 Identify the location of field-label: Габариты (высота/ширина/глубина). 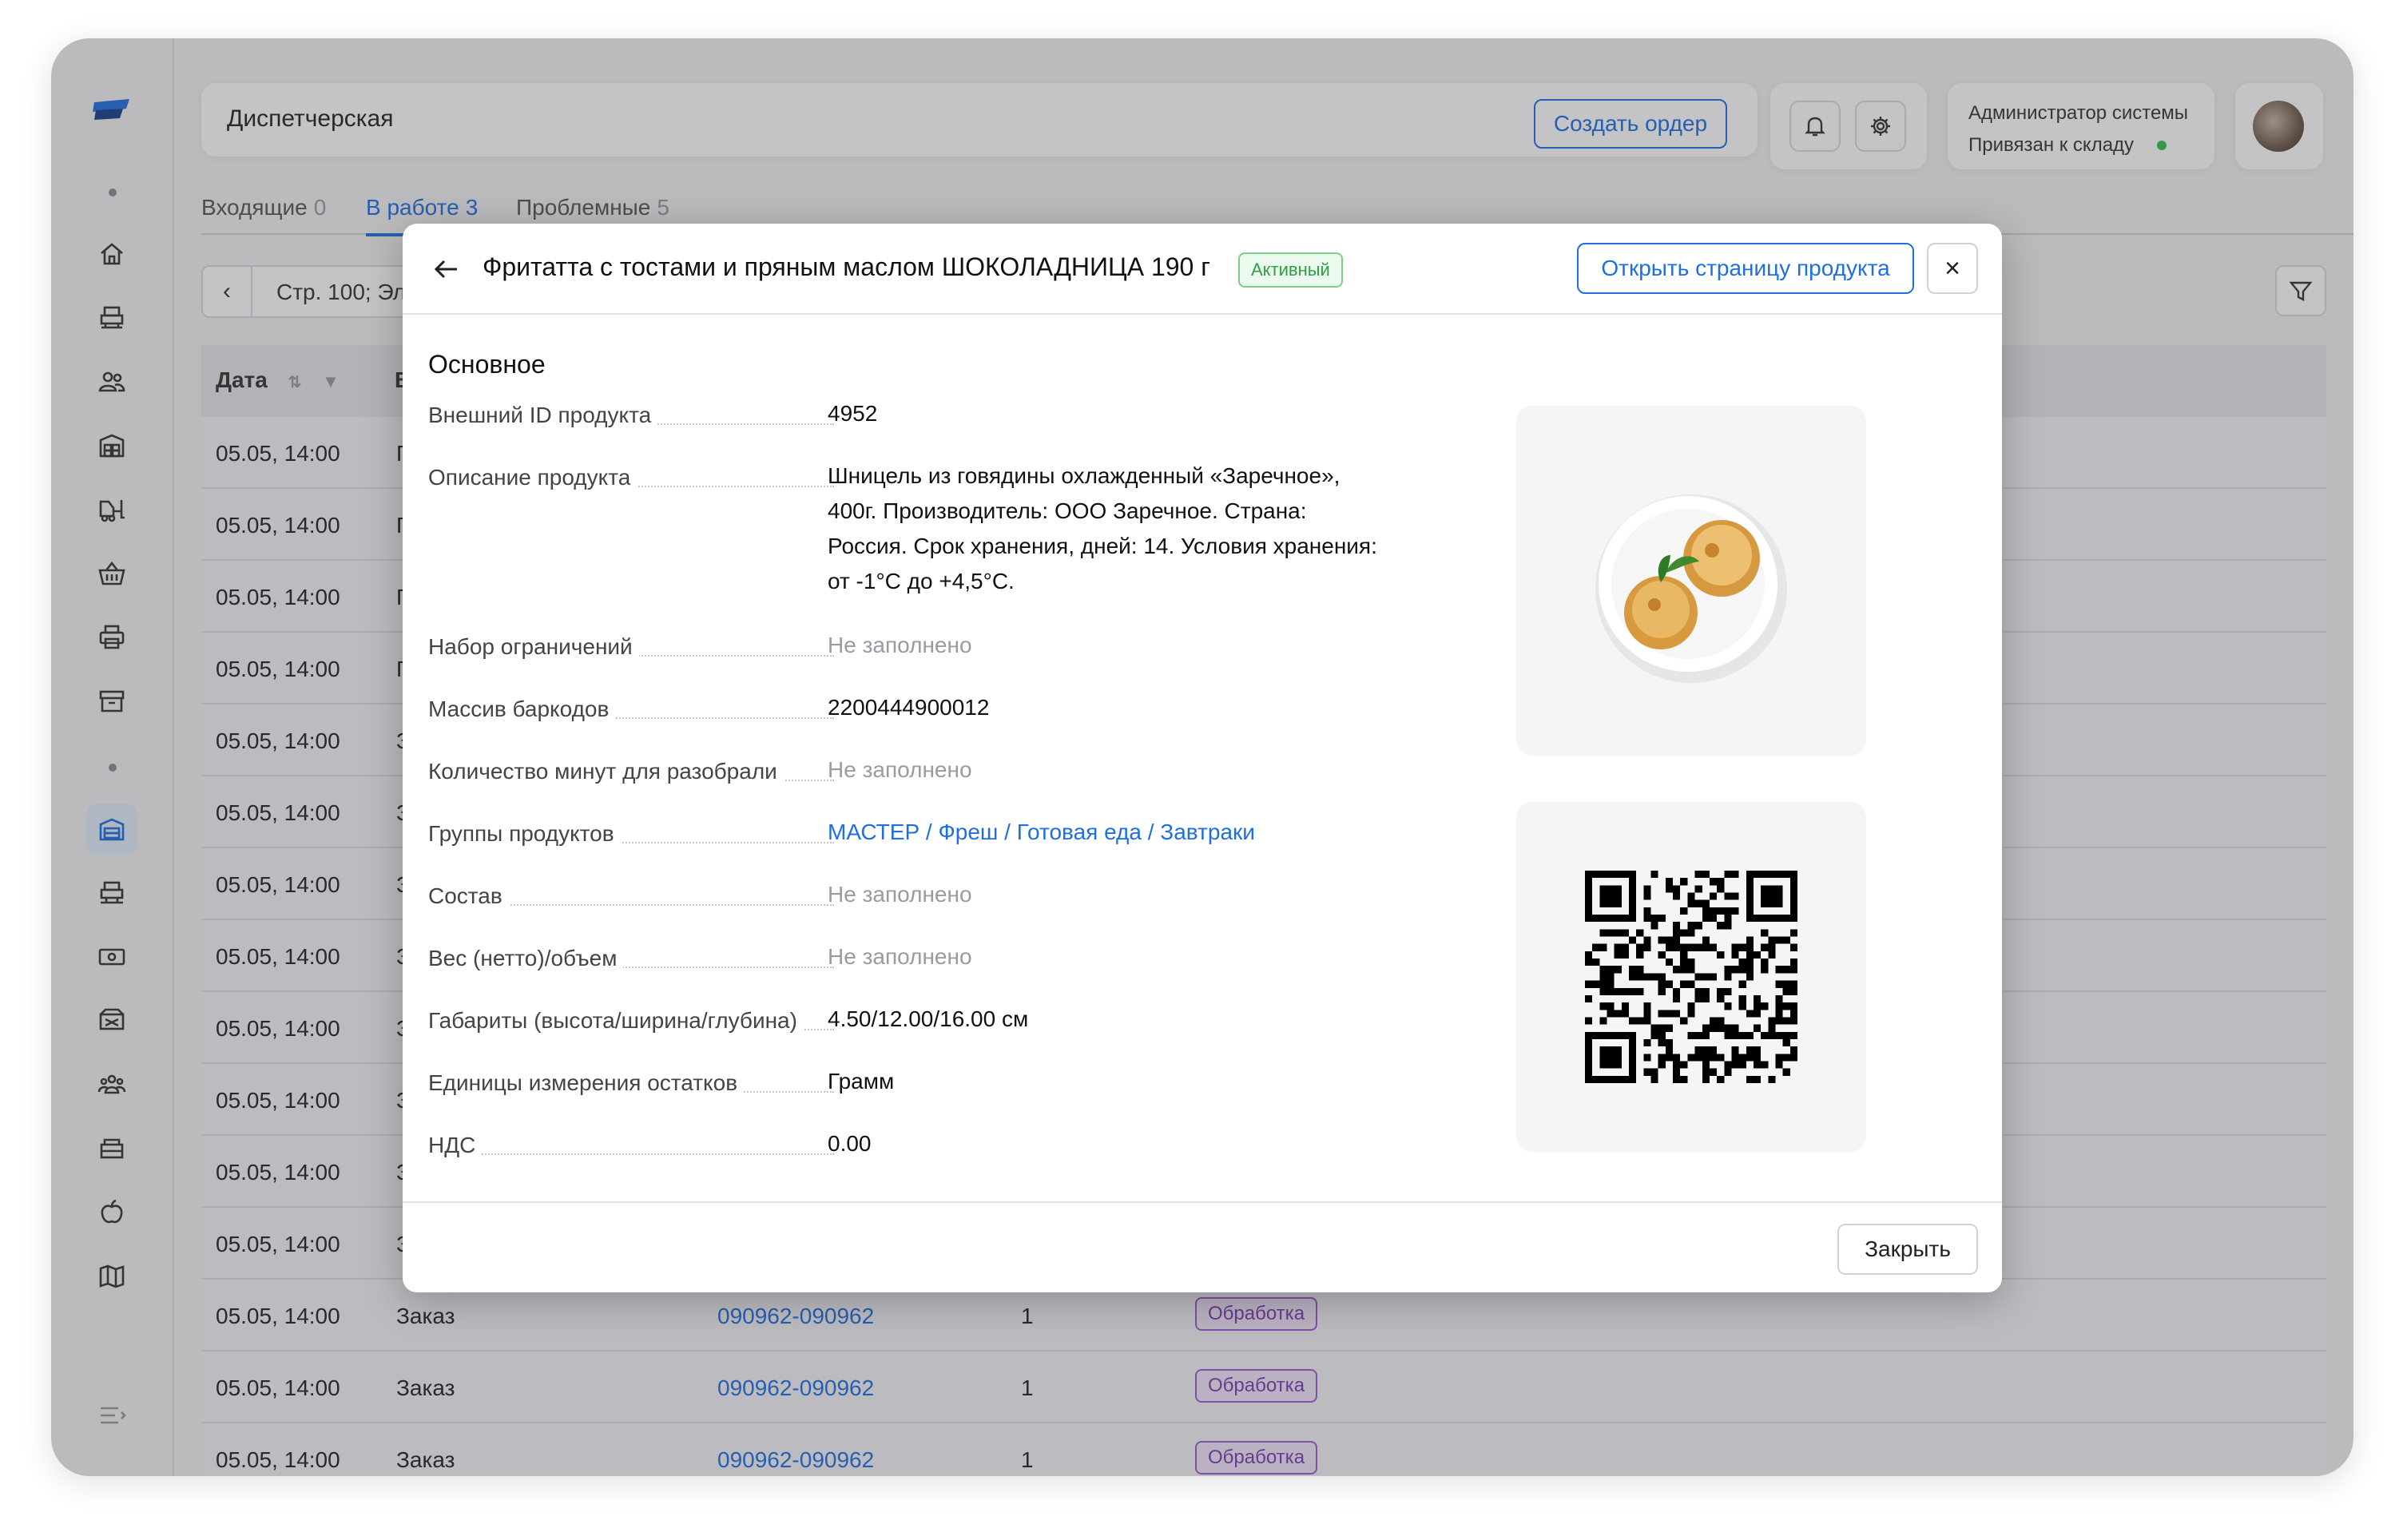
(616, 1020).